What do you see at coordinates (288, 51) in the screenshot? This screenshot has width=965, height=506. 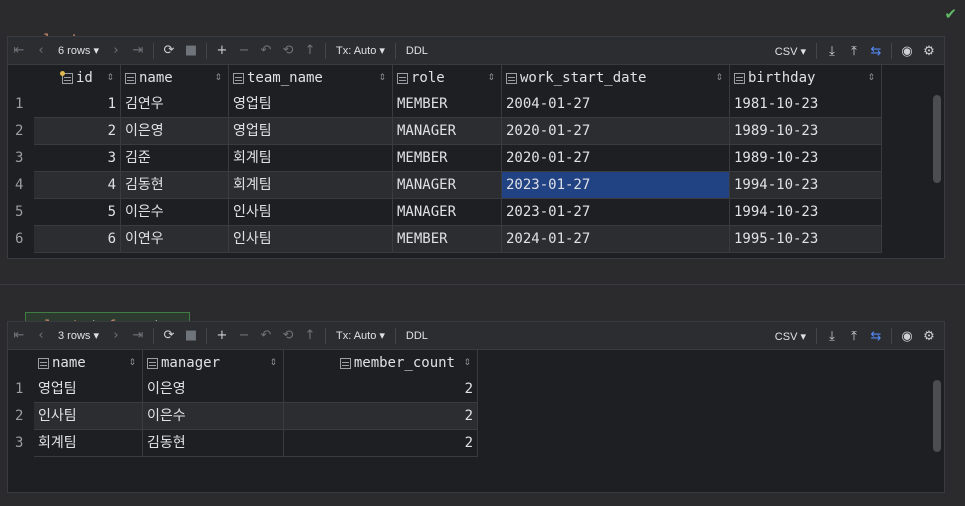 I see `preview-changes-icon: ⟲` at bounding box center [288, 51].